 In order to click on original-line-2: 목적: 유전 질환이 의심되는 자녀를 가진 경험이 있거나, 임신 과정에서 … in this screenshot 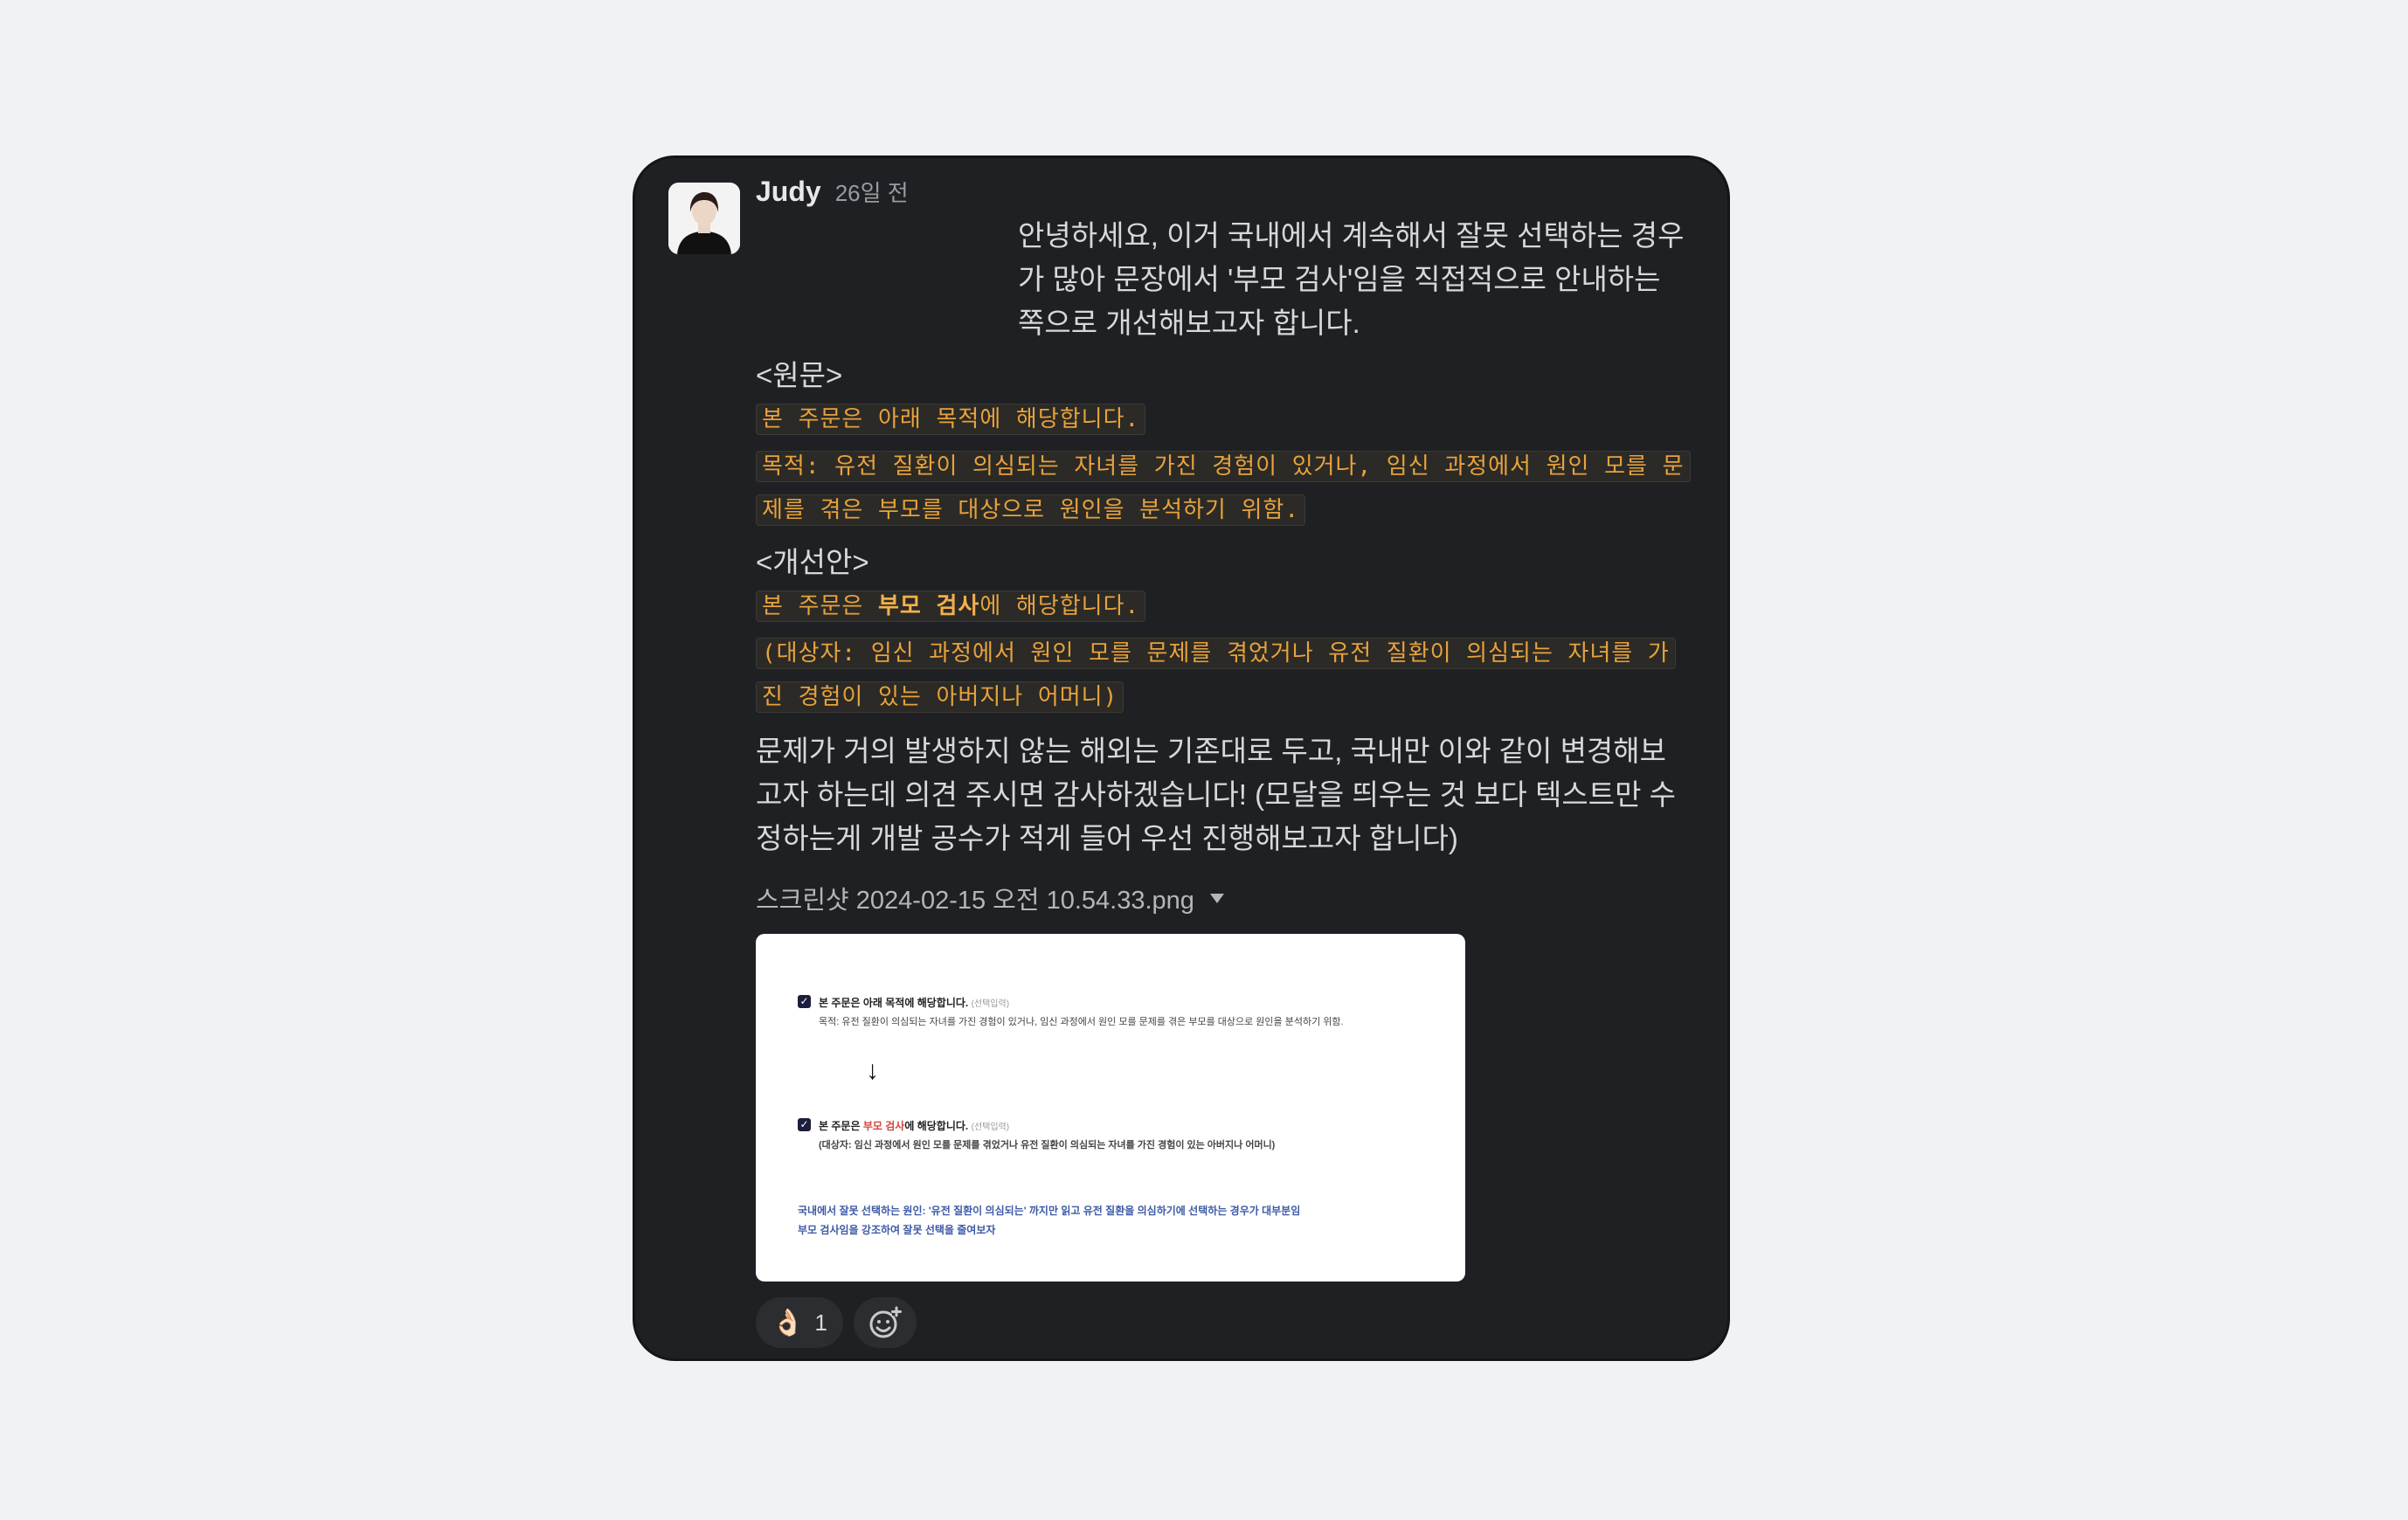, I will do `click(1223, 488)`.